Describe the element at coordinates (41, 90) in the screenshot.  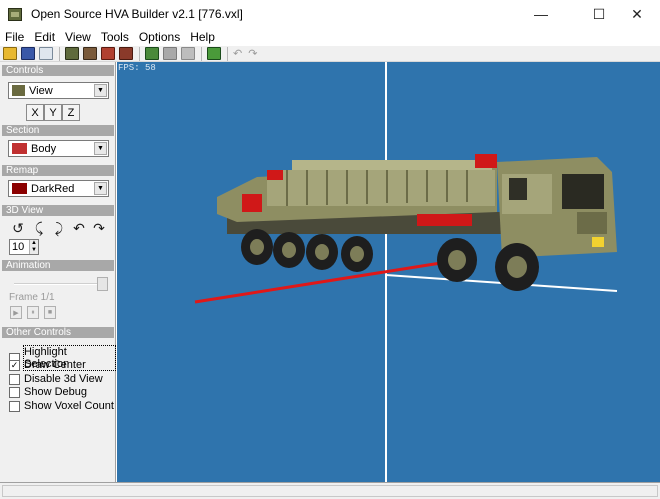
I see `mode-value: View` at that location.